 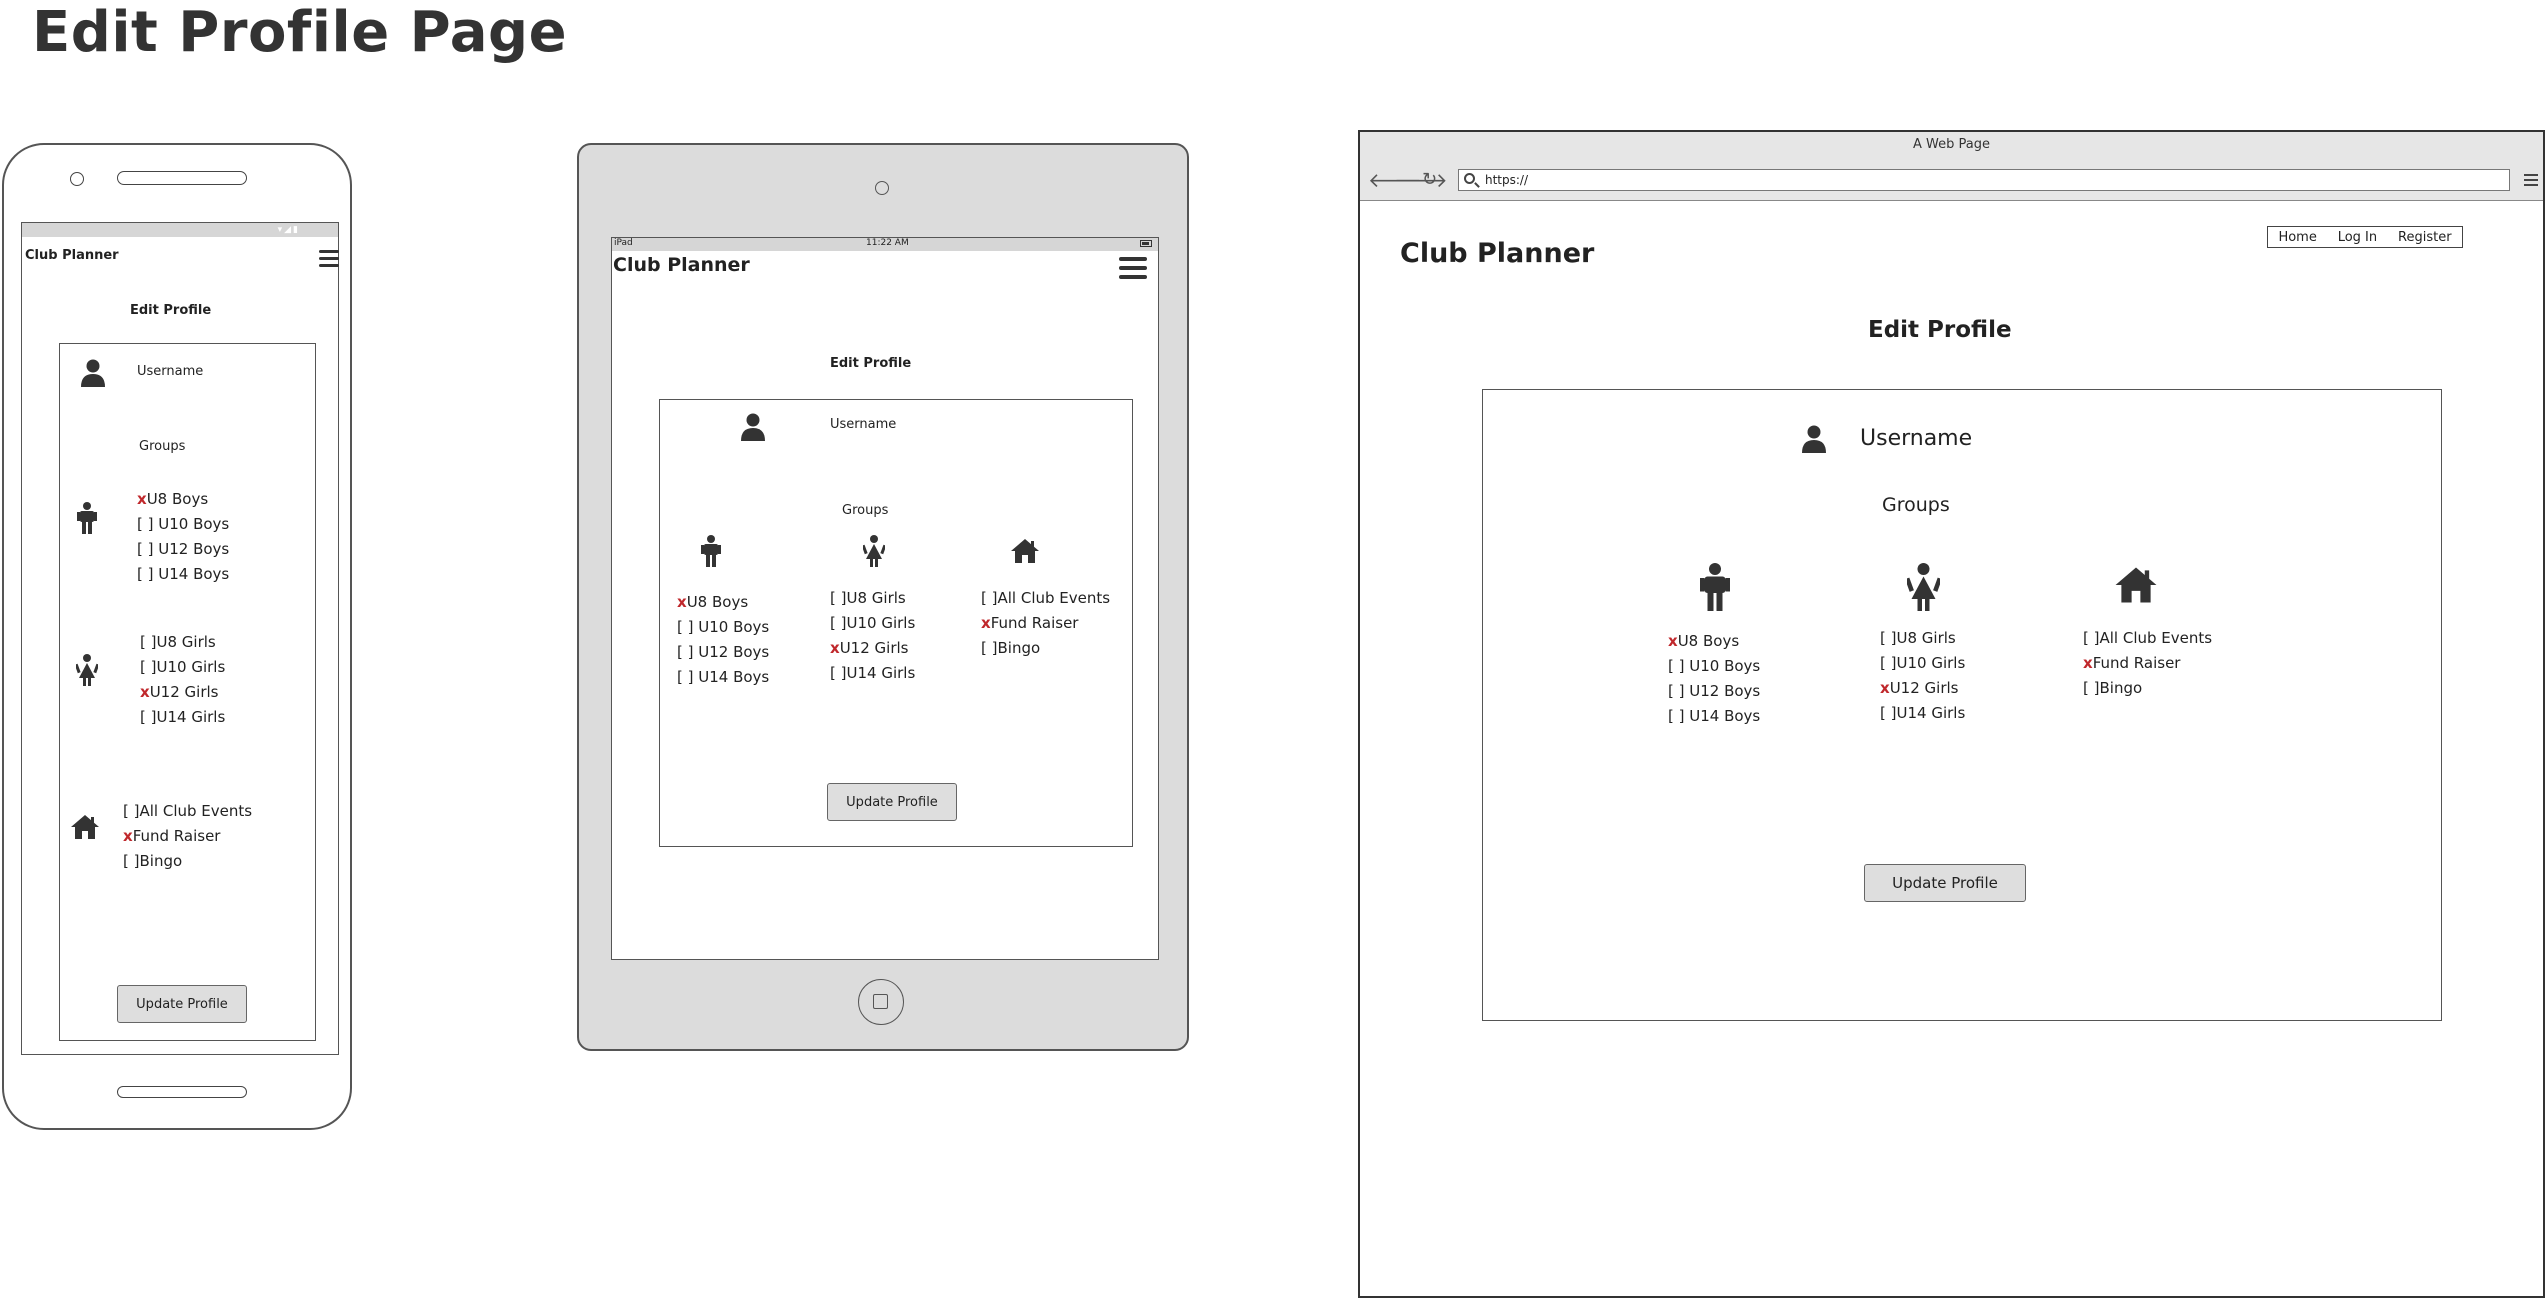 I want to click on top-nav: Home Log In Register, so click(x=2365, y=237).